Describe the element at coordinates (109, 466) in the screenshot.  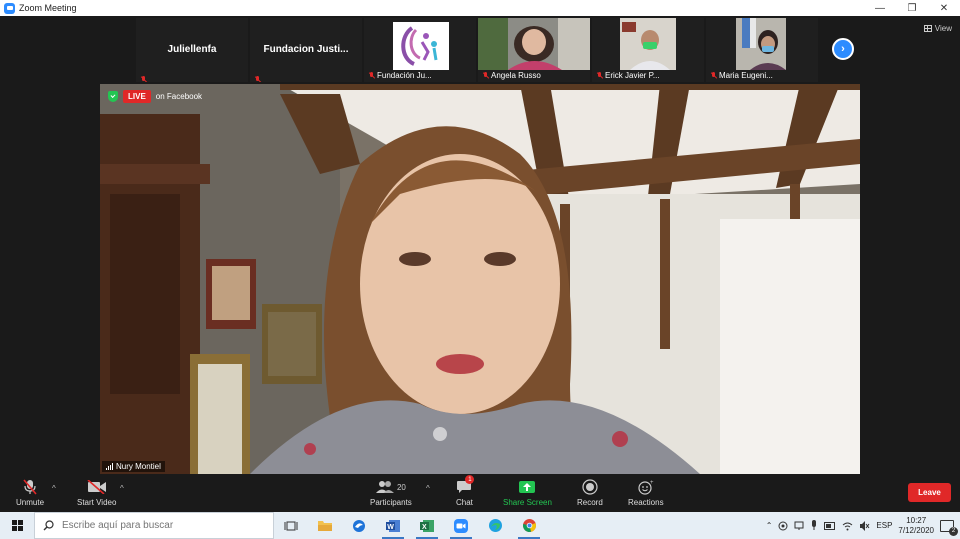
I see `signal-bars-icon` at that location.